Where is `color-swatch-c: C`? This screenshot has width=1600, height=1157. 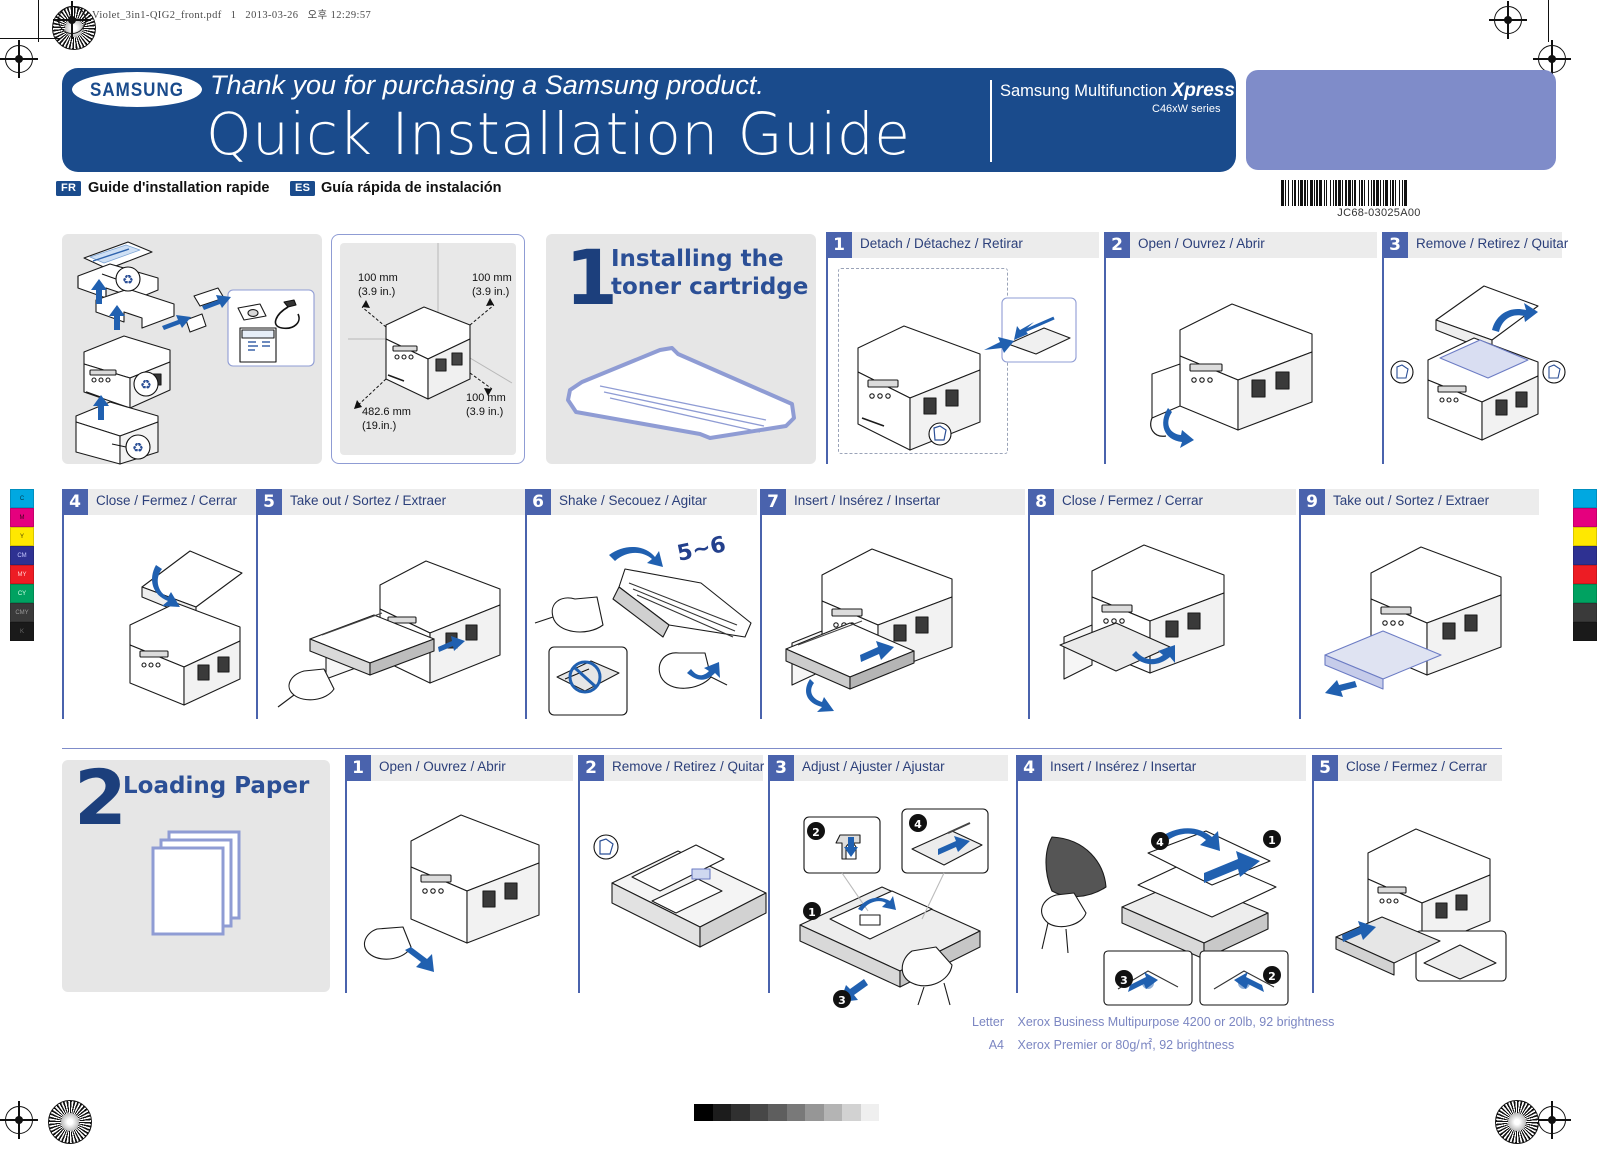 color-swatch-c: C is located at coordinates (22, 498).